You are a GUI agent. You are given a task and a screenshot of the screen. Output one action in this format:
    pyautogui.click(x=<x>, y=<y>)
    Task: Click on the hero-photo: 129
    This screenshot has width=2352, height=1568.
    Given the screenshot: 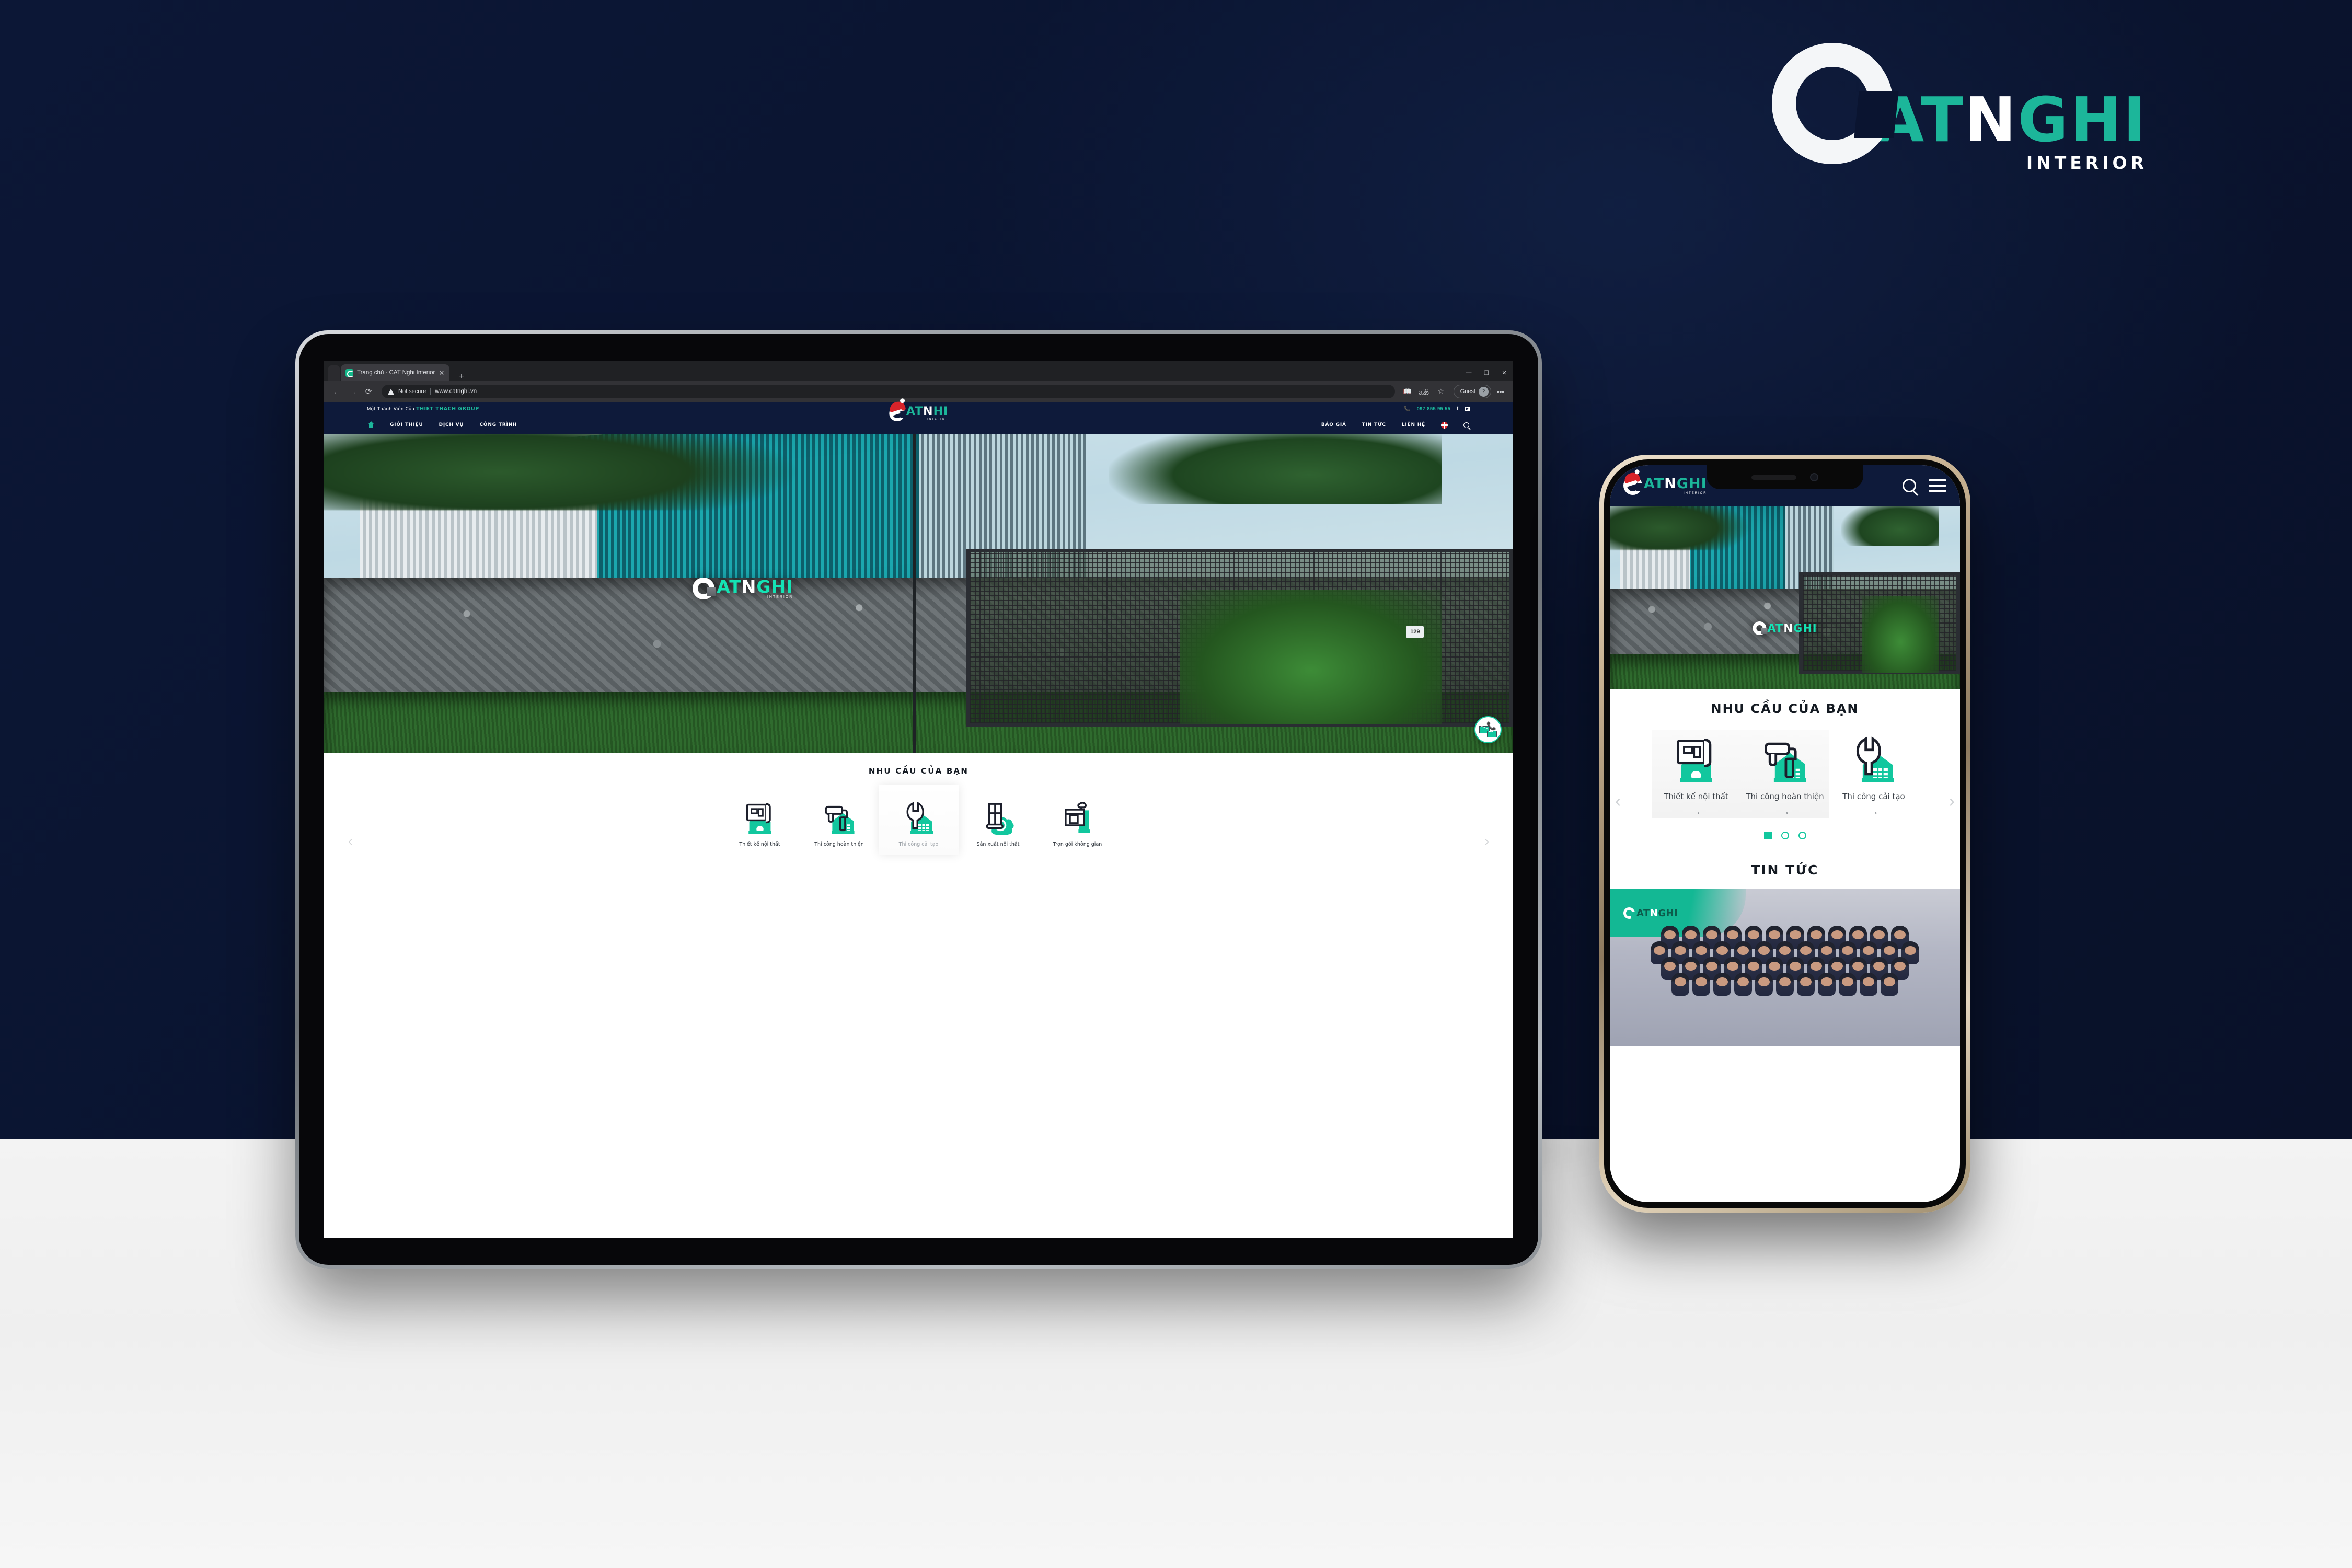 What is the action you would take?
    pyautogui.click(x=918, y=593)
    